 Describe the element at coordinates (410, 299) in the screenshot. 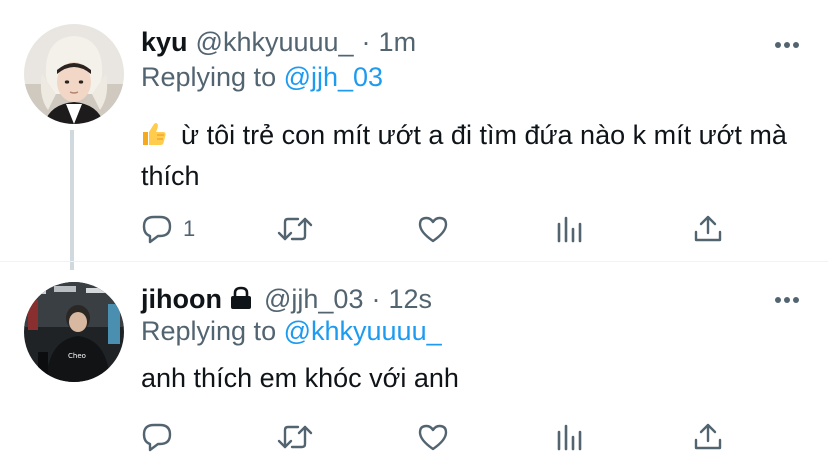

I see `timestamp: 12s` at that location.